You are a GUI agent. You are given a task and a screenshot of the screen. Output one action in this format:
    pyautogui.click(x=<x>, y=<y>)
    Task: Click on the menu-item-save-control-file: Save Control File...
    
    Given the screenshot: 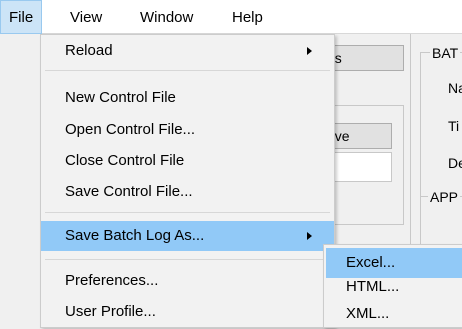 What is the action you would take?
    pyautogui.click(x=187, y=192)
    